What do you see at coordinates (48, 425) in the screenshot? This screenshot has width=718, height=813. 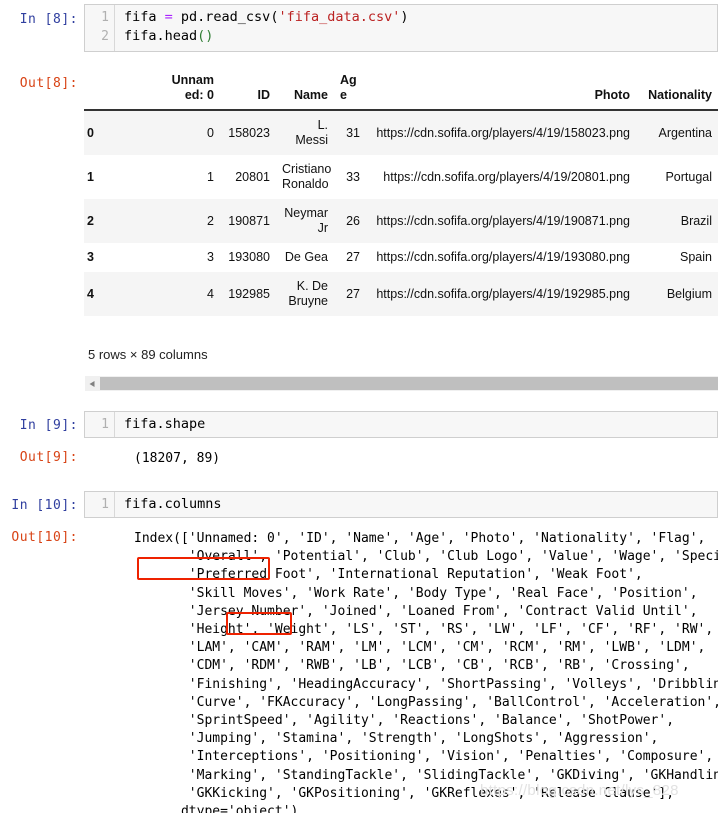 I see `prompt-in-9: In [9]:` at bounding box center [48, 425].